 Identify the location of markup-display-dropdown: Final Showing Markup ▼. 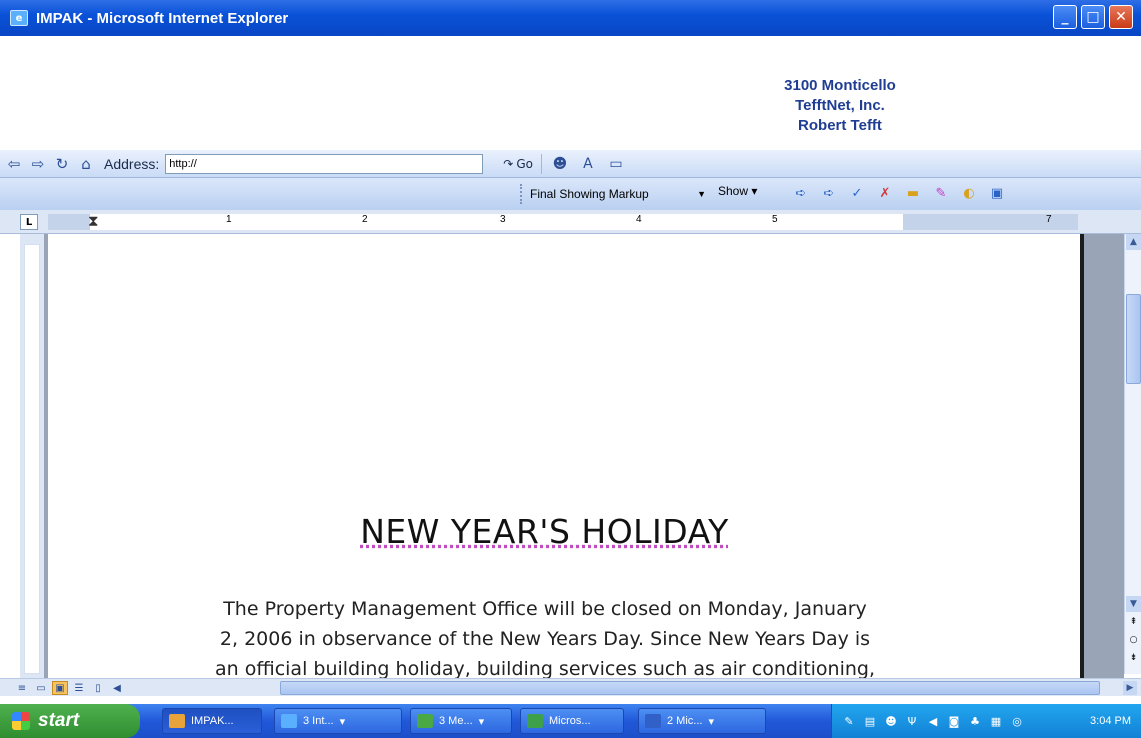
(614, 194).